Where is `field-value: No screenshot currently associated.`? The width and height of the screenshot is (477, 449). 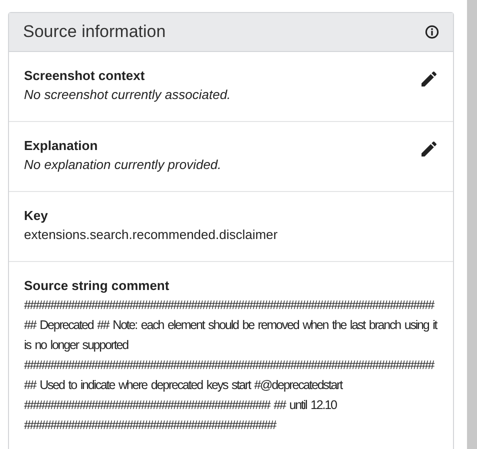 field-value: No screenshot currently associated. is located at coordinates (127, 95).